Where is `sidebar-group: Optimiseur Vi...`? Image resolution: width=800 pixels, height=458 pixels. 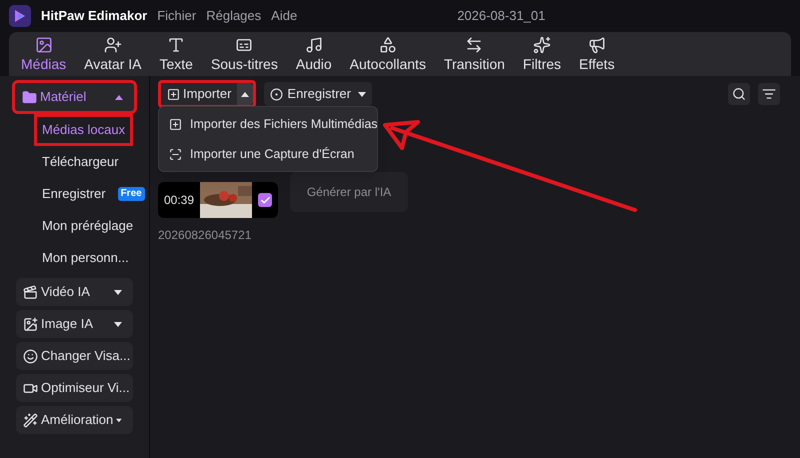 sidebar-group: Optimiseur Vi... is located at coordinates (74, 388).